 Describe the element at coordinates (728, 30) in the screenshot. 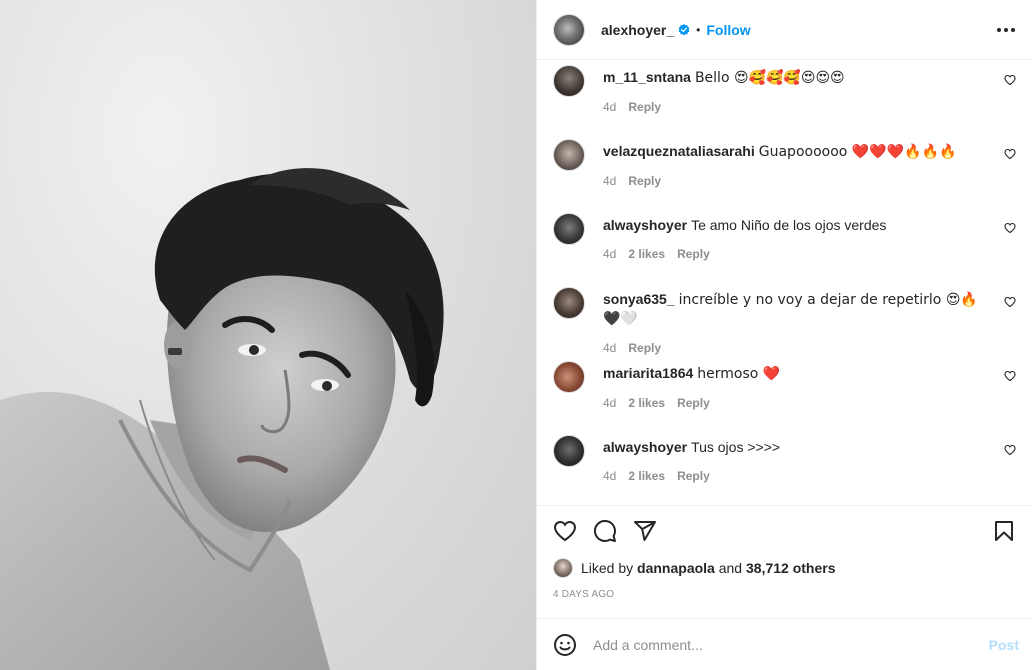

I see `follow-button: Follow` at that location.